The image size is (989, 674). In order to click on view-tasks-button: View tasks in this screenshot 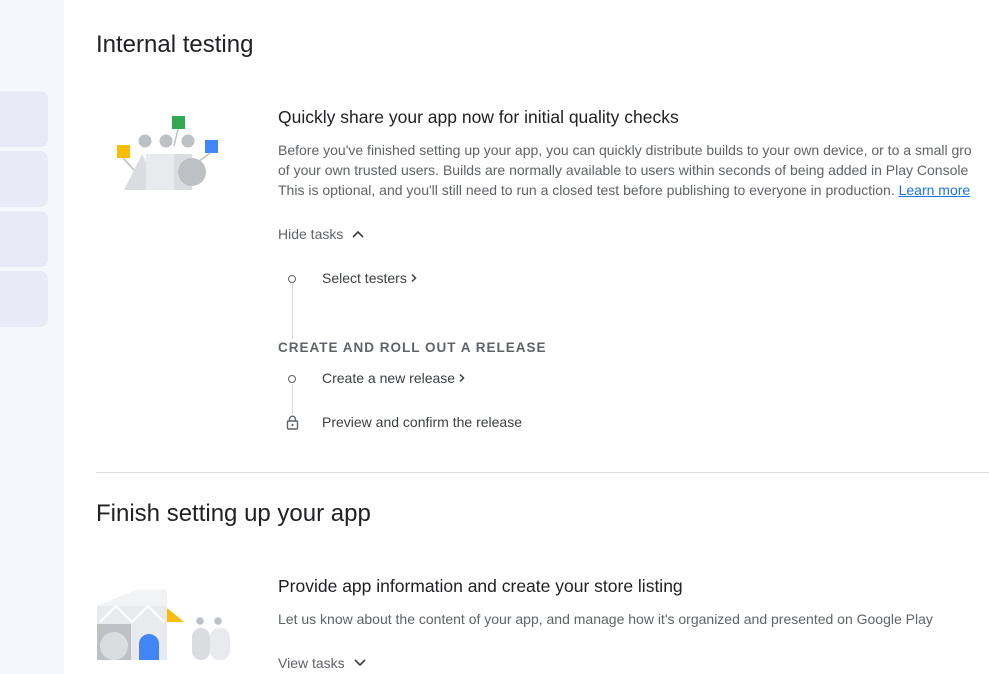, I will do `click(322, 663)`.